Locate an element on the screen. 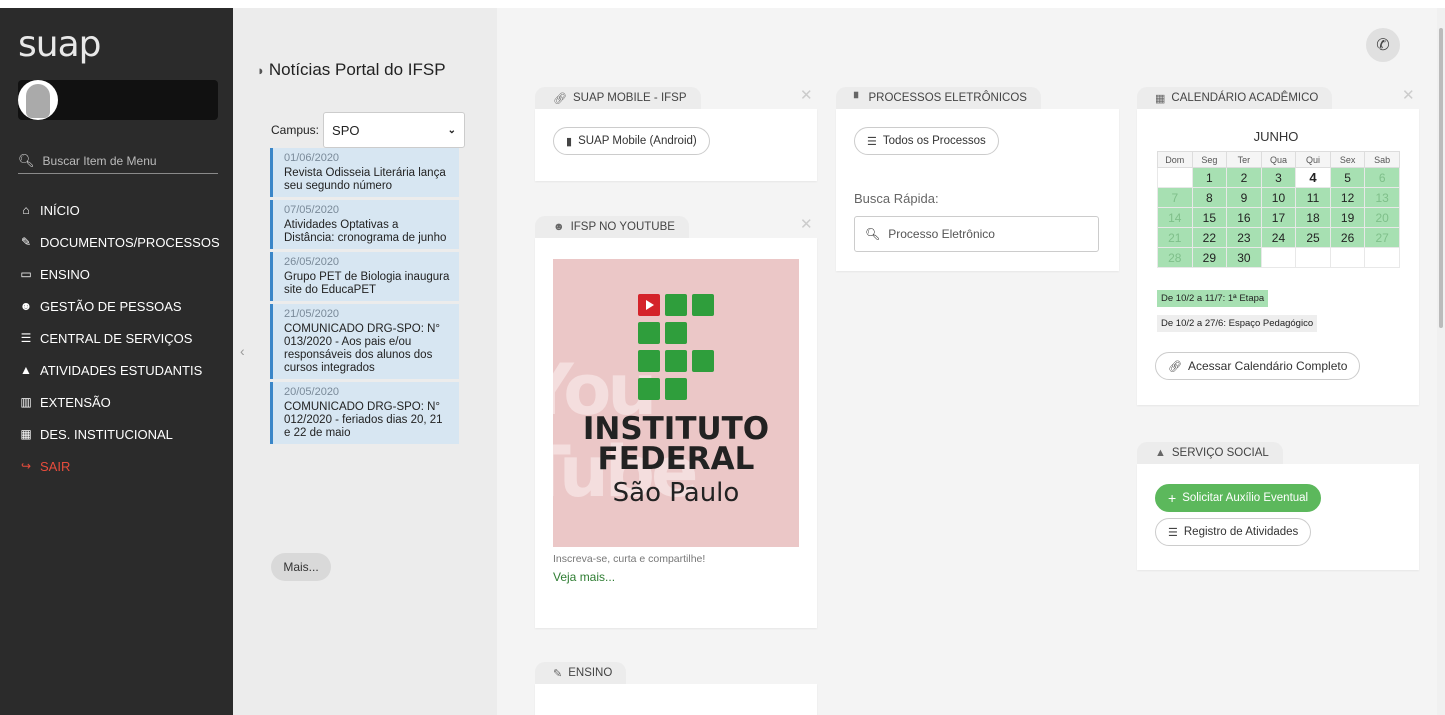 Image resolution: width=1445 pixels, height=715 pixels. registro-atividades-button: ☰ Registro de Atividades is located at coordinates (1233, 532).